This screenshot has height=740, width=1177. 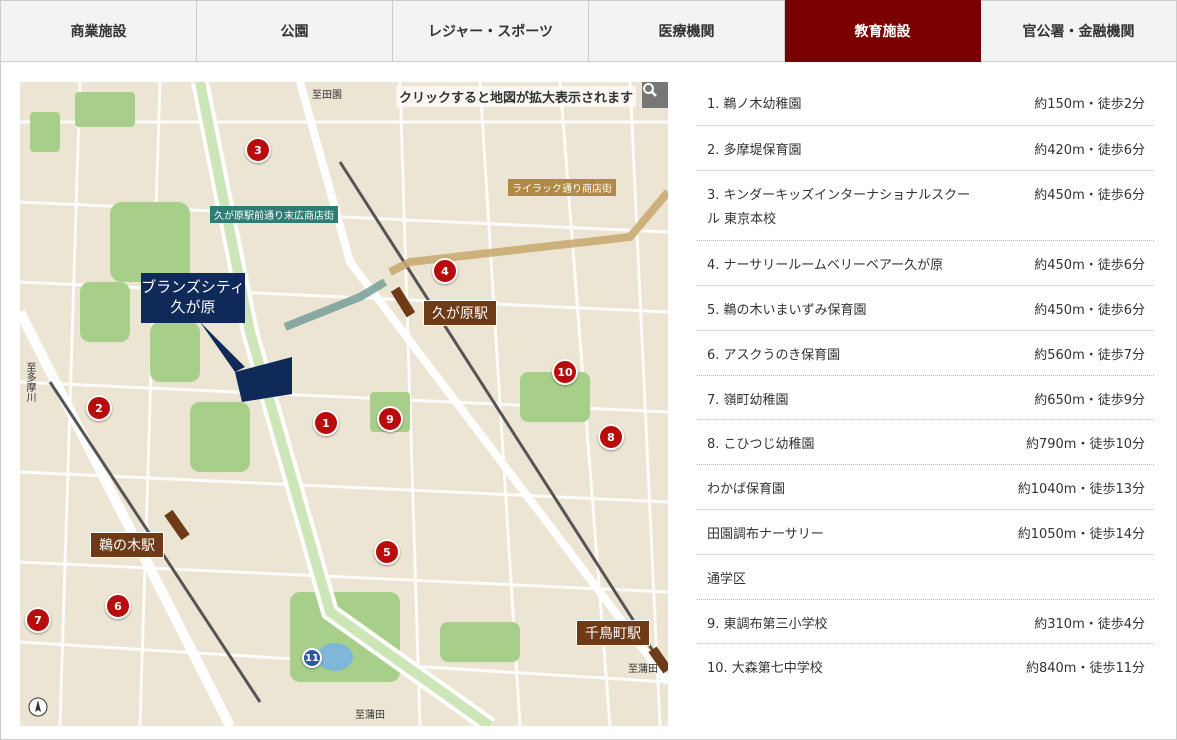 What do you see at coordinates (774, 355) in the screenshot?
I see `facility-name: 6. アスクうのき保育園` at bounding box center [774, 355].